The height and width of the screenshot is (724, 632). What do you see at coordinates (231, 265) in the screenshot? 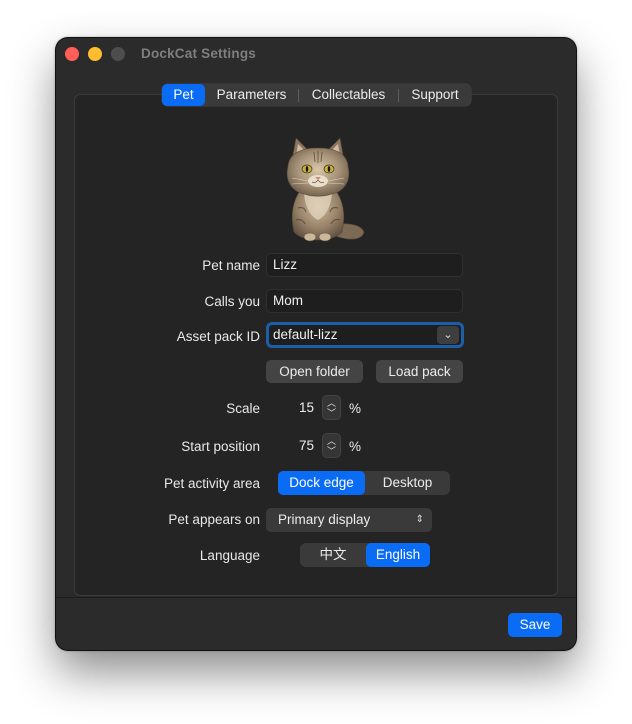
I see `pet-name-label: Pet name` at bounding box center [231, 265].